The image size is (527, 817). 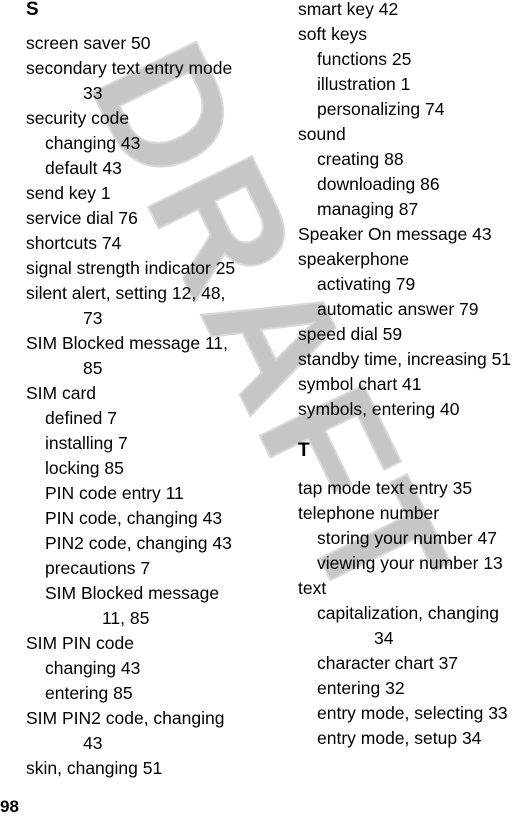 I want to click on index-entry-continuation: 43, so click(x=93, y=743).